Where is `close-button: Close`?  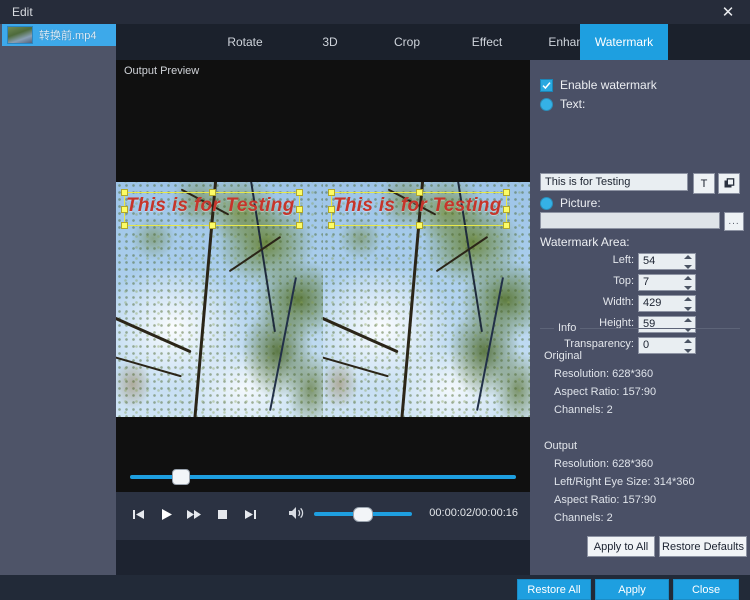
close-button: Close is located at coordinates (706, 589).